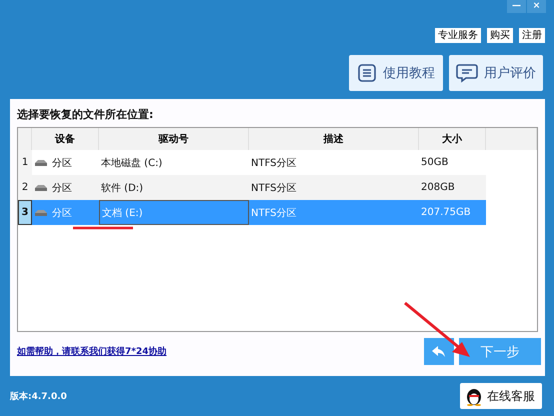 The width and height of the screenshot is (554, 416). I want to click on panel-title: 选择要恢复的文件所在位置:, so click(85, 114).